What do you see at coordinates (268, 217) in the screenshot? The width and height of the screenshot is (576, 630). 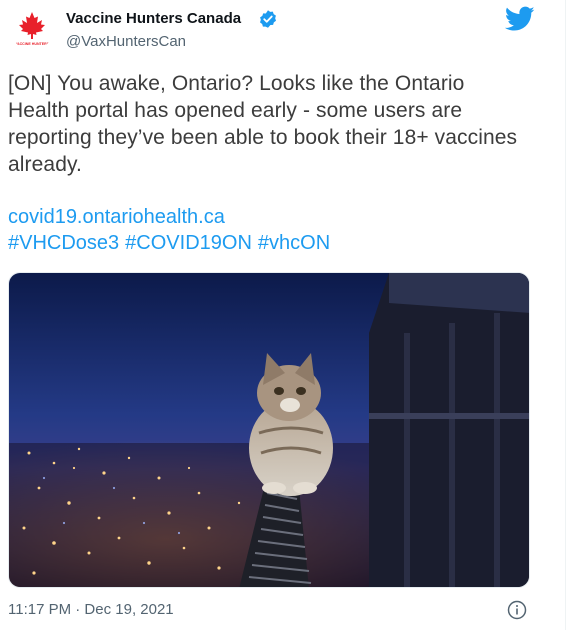 I see `tweet-url-link: covid19.ontariohealth.ca` at bounding box center [268, 217].